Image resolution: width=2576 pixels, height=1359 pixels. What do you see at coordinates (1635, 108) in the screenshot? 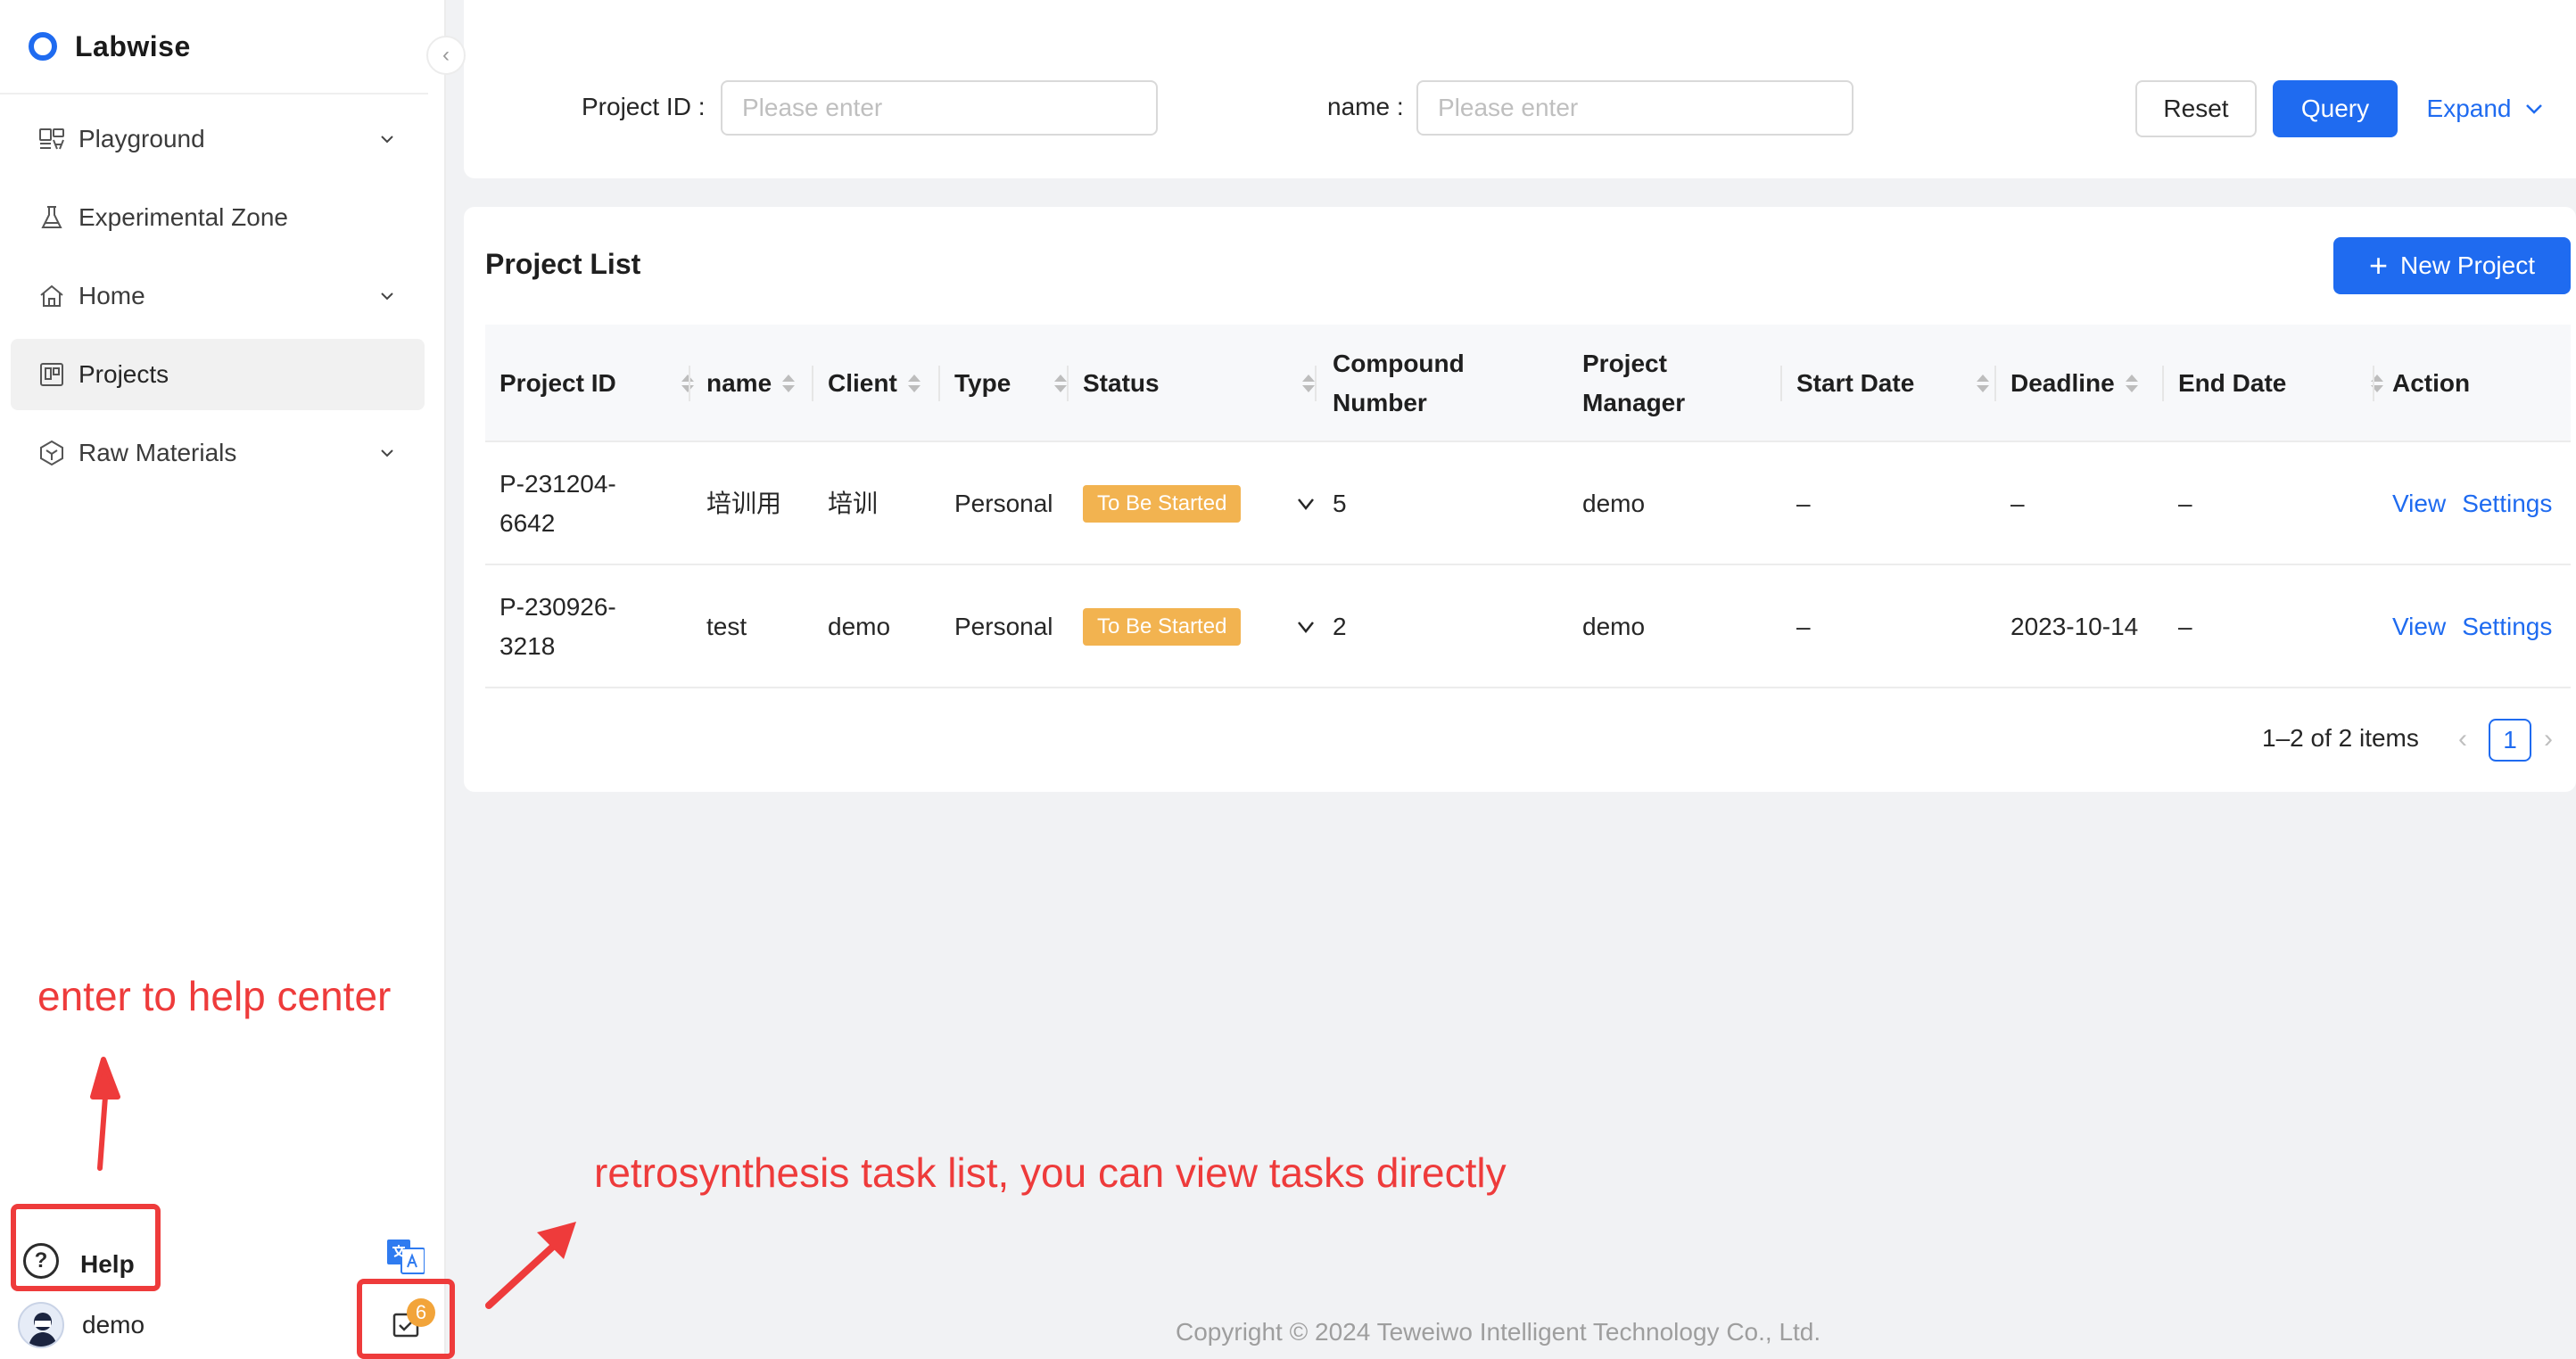
I see `name-input` at bounding box center [1635, 108].